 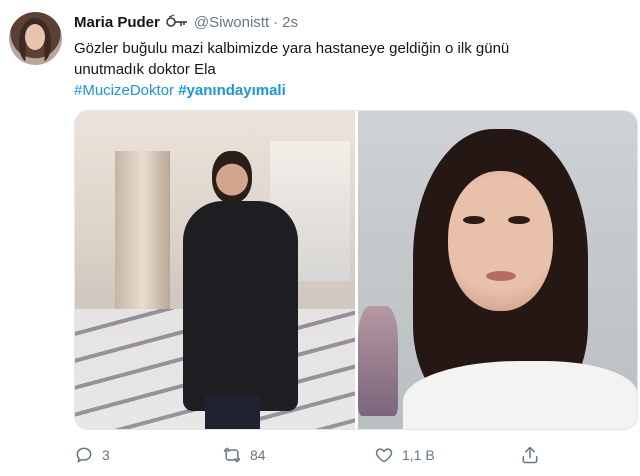 I want to click on key-icon, so click(x=177, y=22).